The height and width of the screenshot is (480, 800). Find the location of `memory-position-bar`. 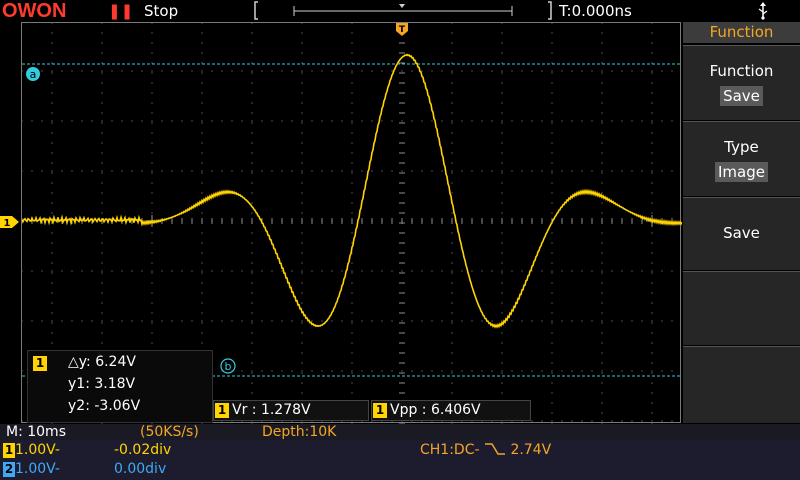

memory-position-bar is located at coordinates (403, 10).